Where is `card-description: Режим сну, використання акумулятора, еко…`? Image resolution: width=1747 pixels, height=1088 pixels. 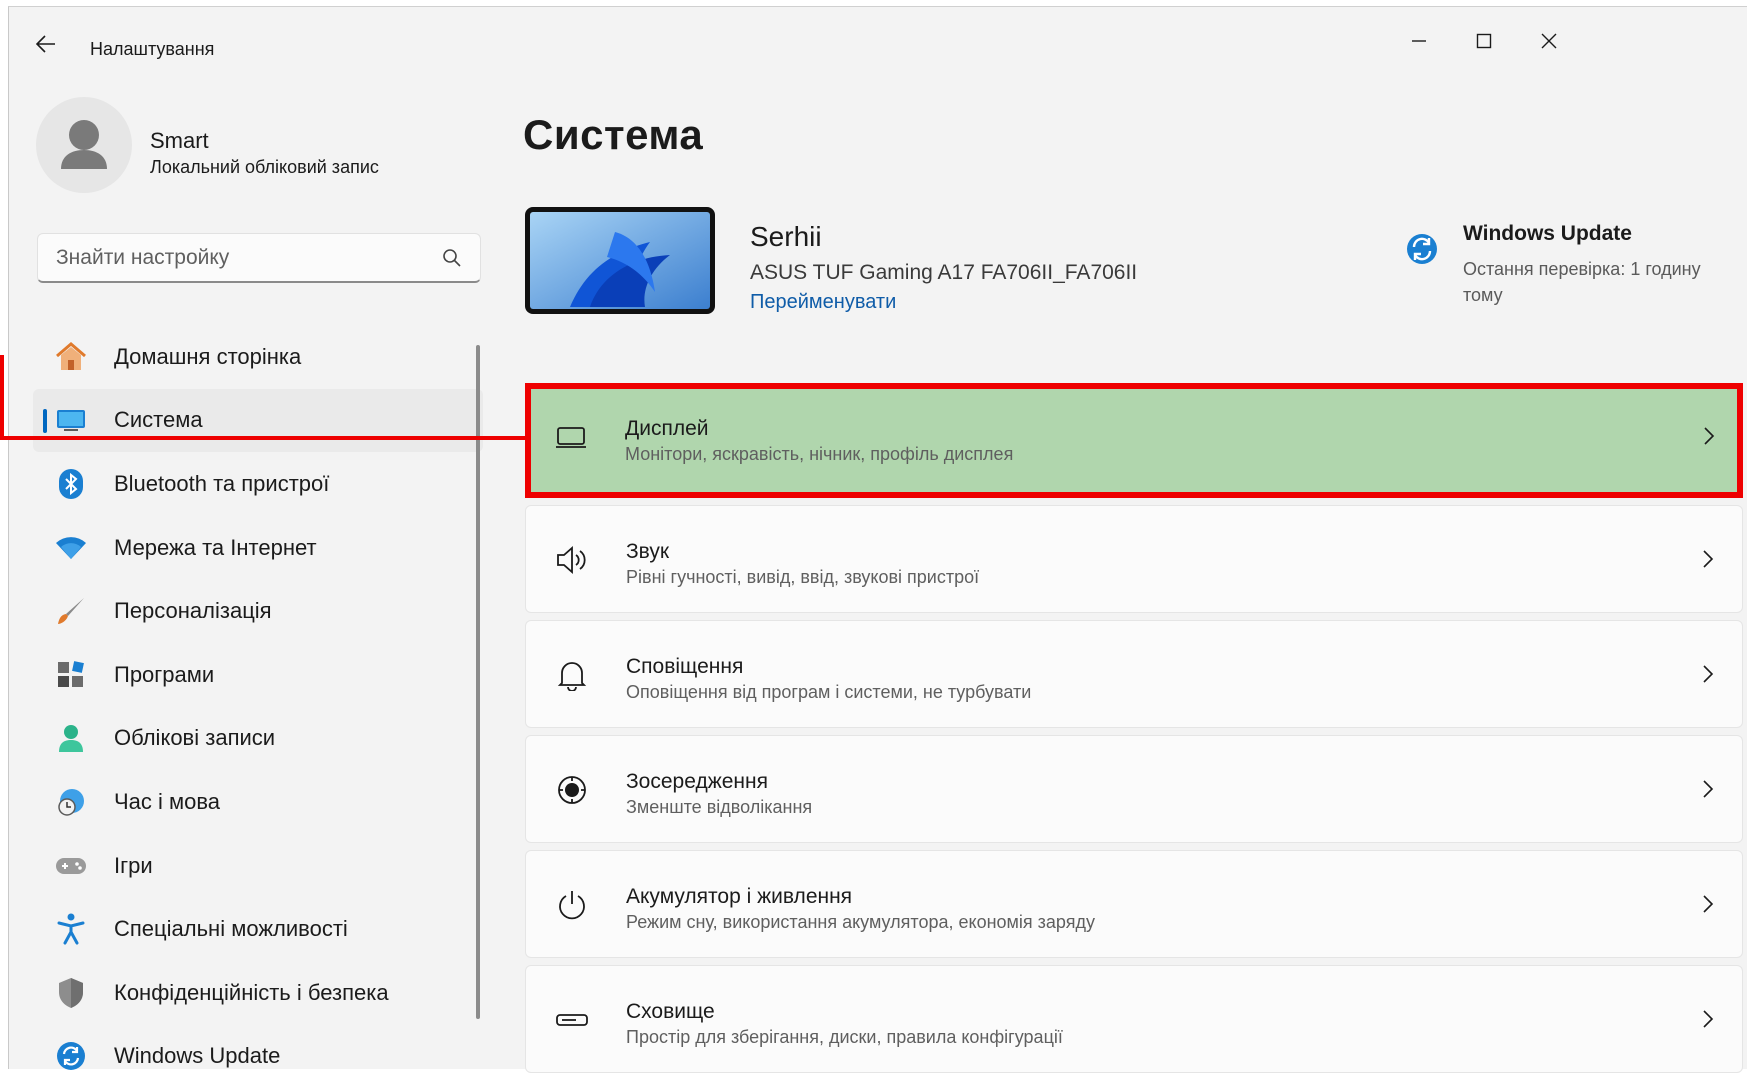
card-description: Режим сну, використання акумулятора, еко… is located at coordinates (860, 922).